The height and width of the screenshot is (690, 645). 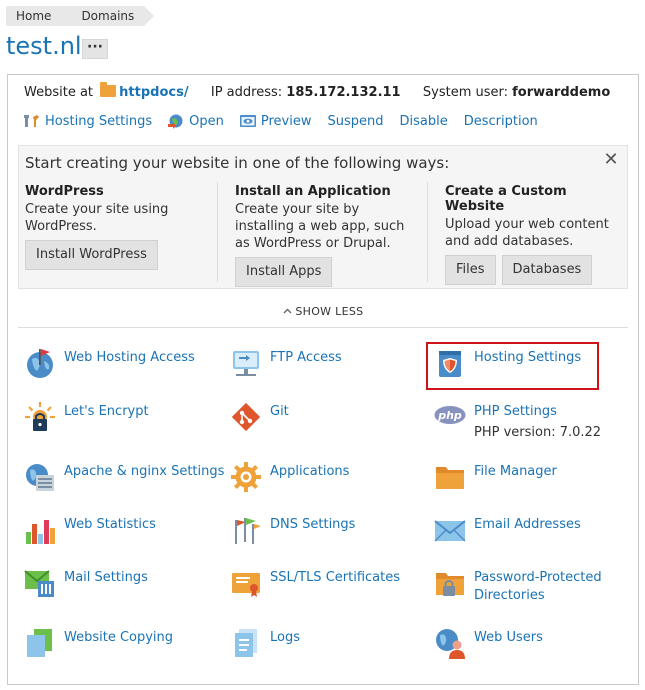 I want to click on tool-dns-settings: DNS Settings, so click(x=292, y=530).